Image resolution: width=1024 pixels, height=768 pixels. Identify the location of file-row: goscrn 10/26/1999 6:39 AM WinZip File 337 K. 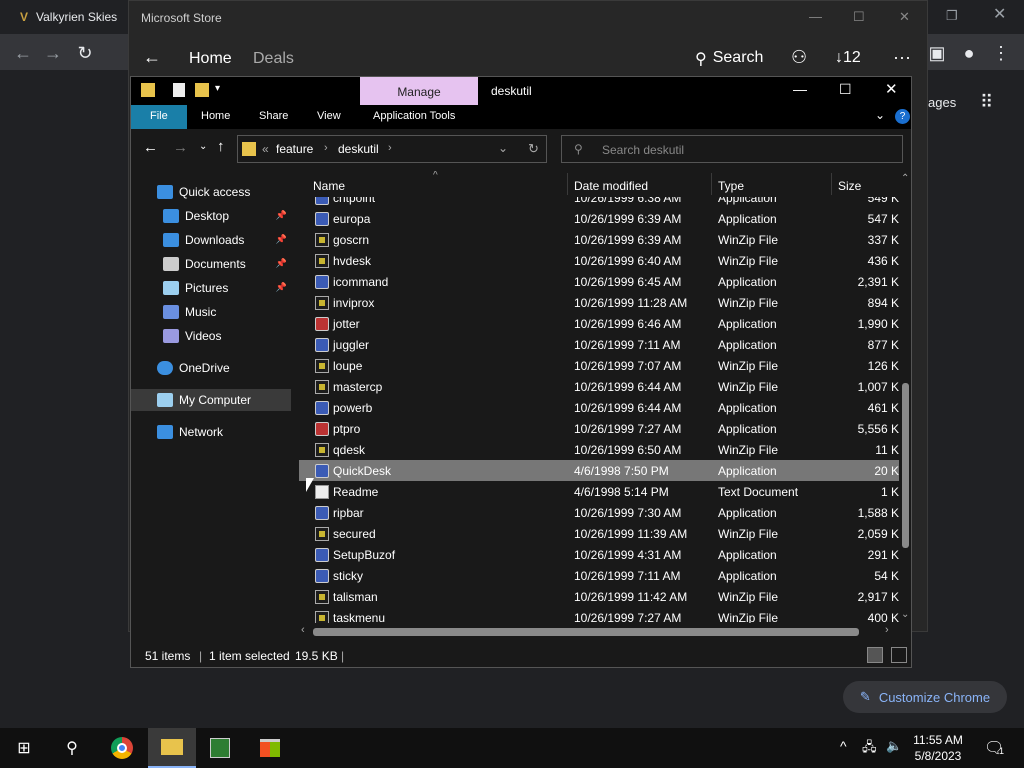
(599, 239).